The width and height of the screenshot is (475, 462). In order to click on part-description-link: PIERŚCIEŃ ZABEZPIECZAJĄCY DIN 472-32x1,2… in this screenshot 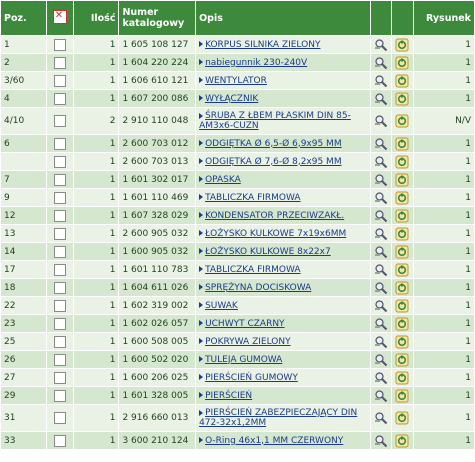, I will do `click(278, 418)`.